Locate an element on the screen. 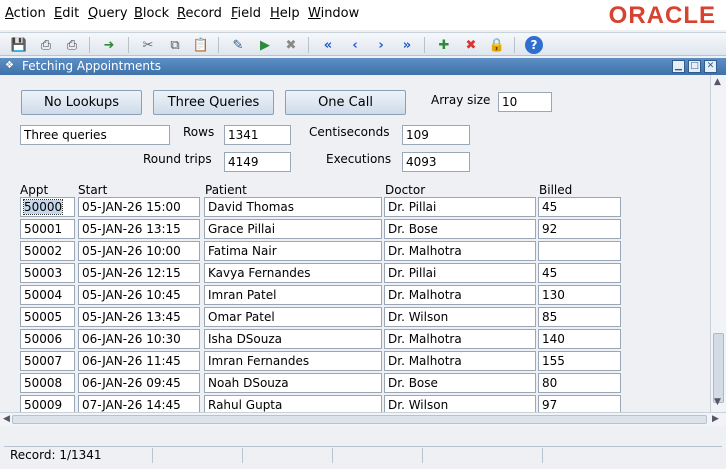 The height and width of the screenshot is (469, 726). scroll-up-icon: ▲ is located at coordinates (717, 82).